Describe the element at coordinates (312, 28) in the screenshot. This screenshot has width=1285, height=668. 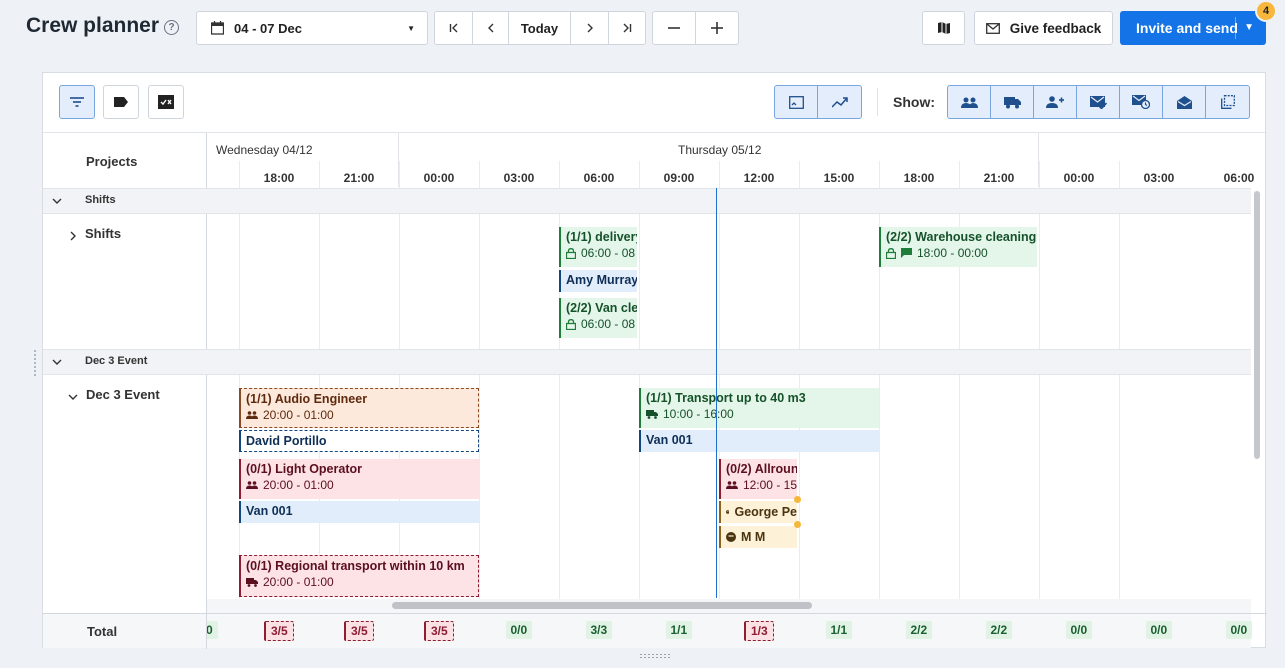
I see `date-range-picker: 04 - 07 Dec ▼` at that location.